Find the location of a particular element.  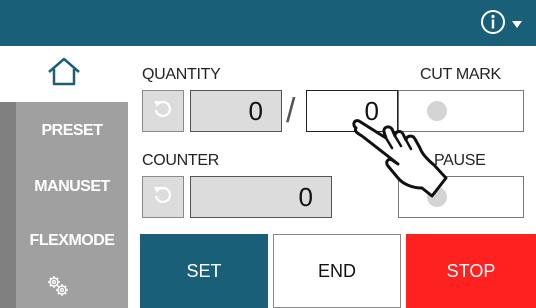

top-bar is located at coordinates (268, 23).